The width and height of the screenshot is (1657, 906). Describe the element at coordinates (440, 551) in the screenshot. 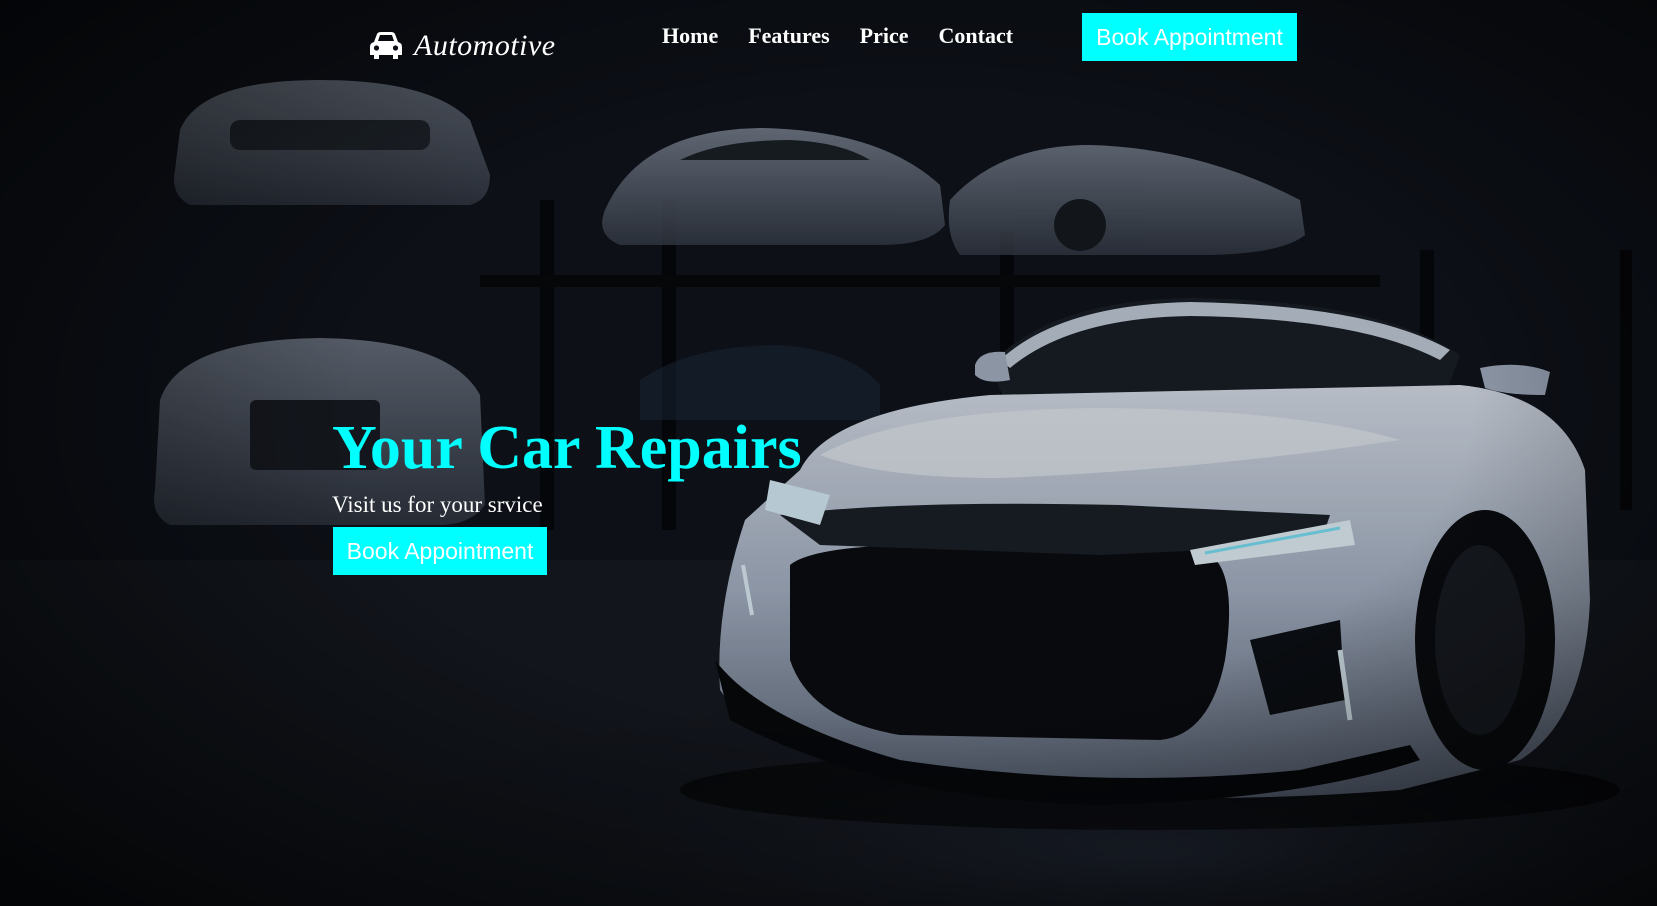

I see `hero-book-appointment-button: Book Appointment` at that location.